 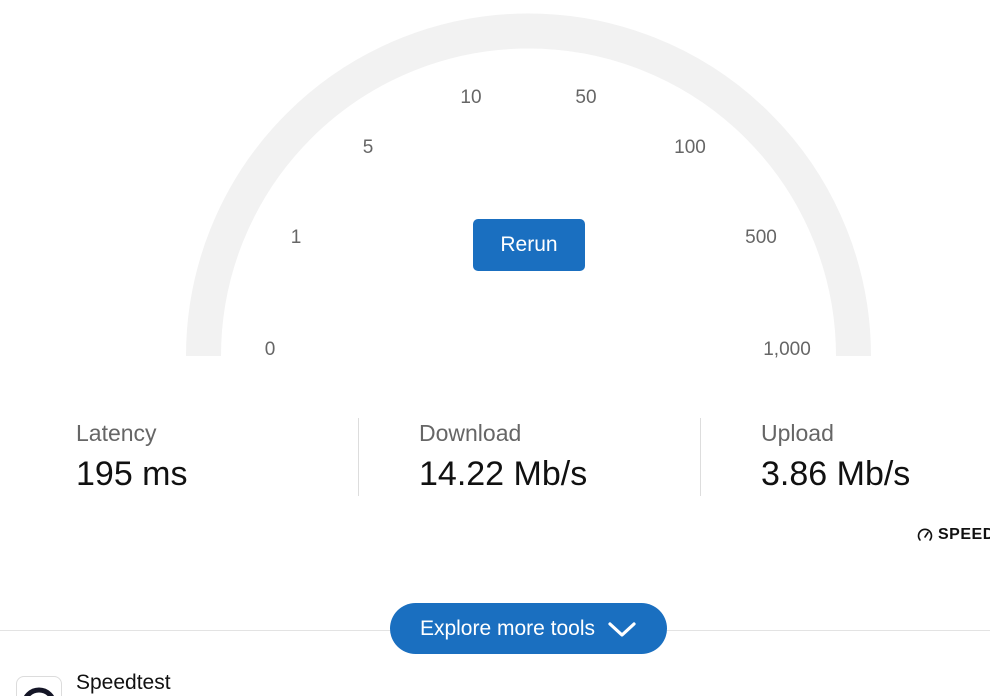 I want to click on brand-text: SPEED, so click(x=964, y=534).